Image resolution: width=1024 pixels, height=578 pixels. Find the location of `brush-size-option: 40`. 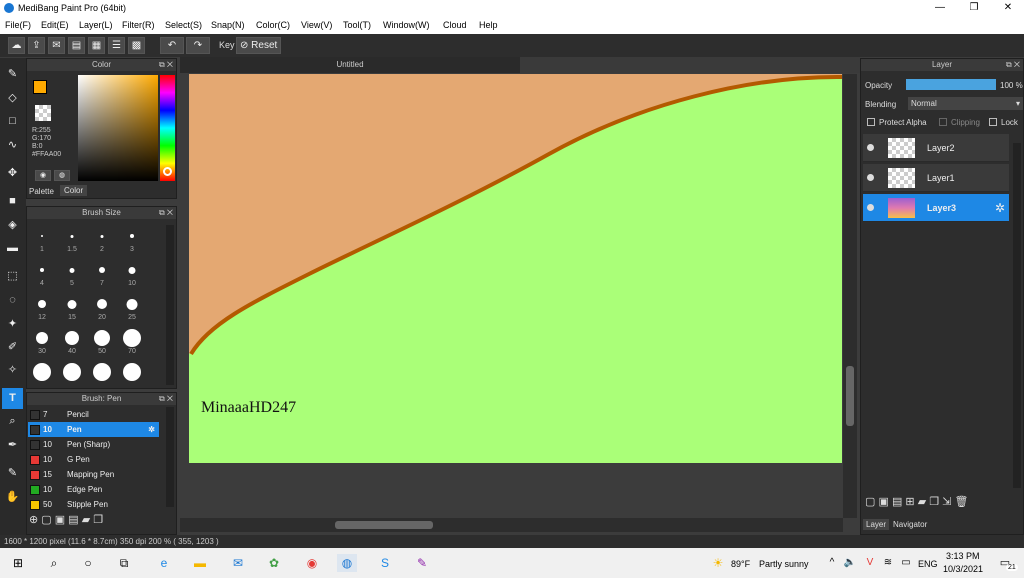

brush-size-option: 40 is located at coordinates (72, 339).